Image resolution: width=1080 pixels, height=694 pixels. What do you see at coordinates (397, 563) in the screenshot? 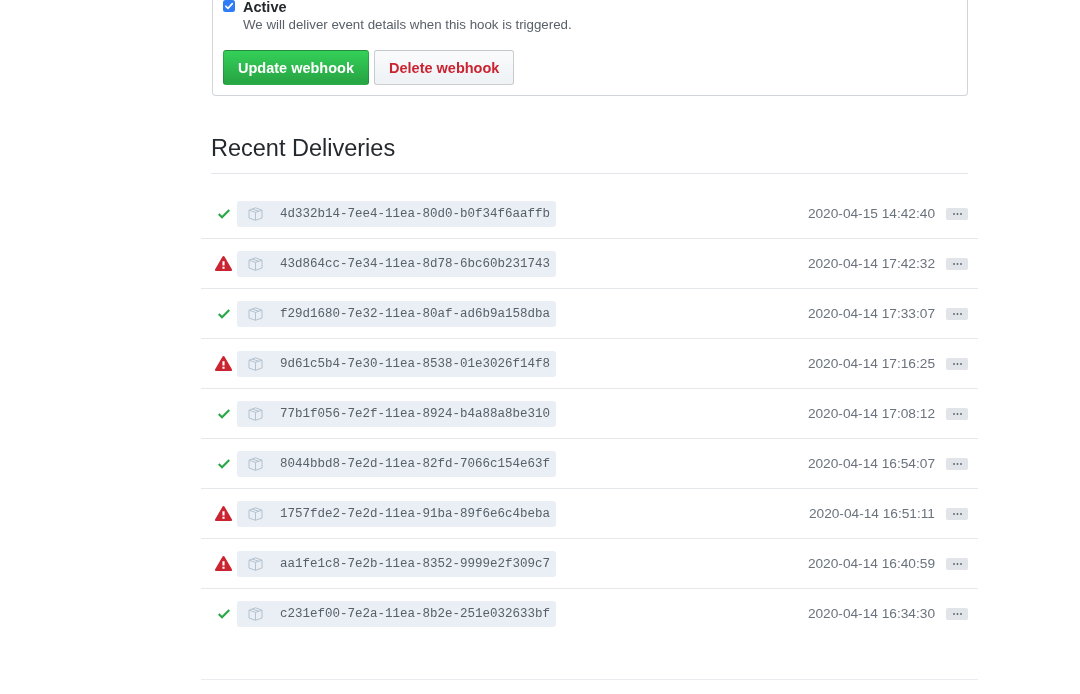
I see `delivery-id-link: aa1fe1c8-7e2b-11ea-8352-9999e2f309c7` at bounding box center [397, 563].